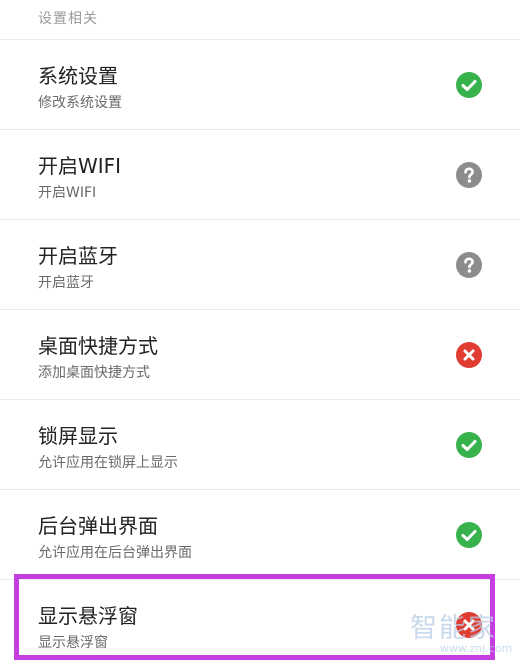  Describe the element at coordinates (260, 355) in the screenshot. I see `permission-row-desktop-shortcut: 桌面快捷方式 添加桌面快捷方式` at that location.